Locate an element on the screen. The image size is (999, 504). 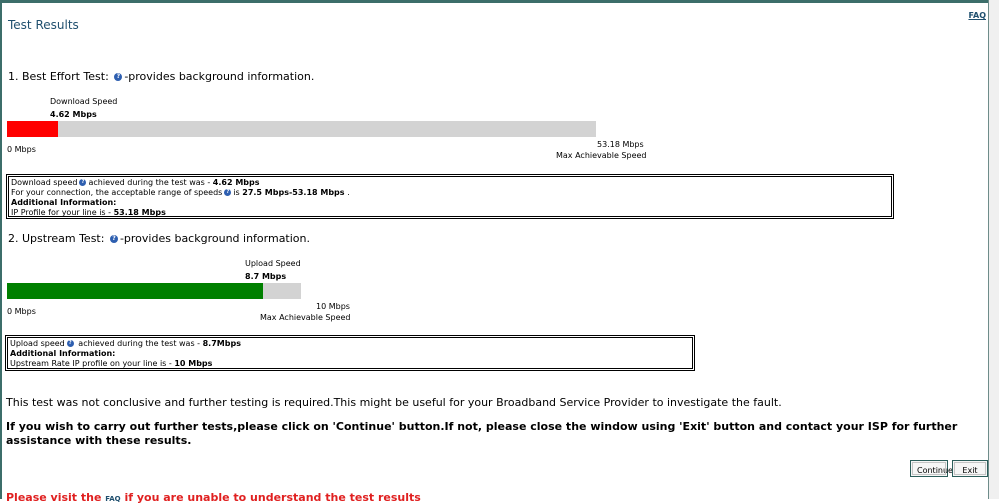
continue-button: Continue is located at coordinates (931, 468).